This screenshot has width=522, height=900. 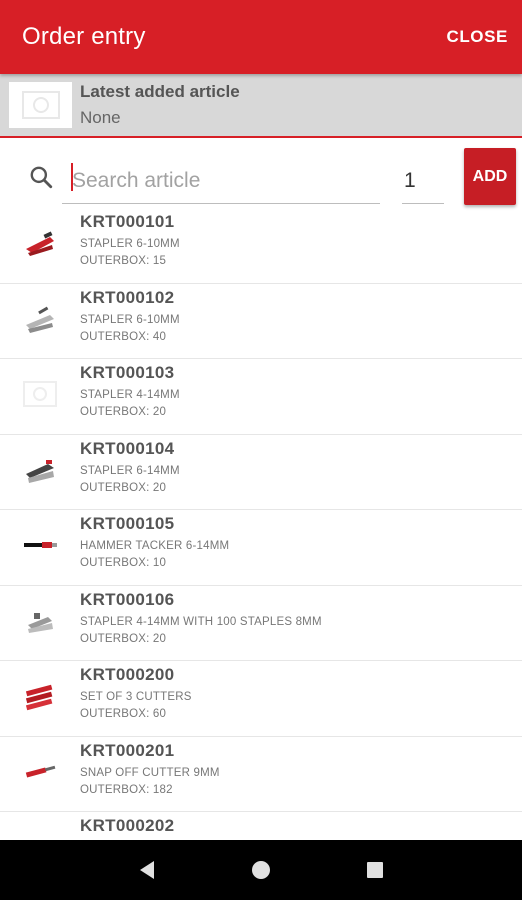 What do you see at coordinates (84, 36) in the screenshot?
I see `page-title: Order entry` at bounding box center [84, 36].